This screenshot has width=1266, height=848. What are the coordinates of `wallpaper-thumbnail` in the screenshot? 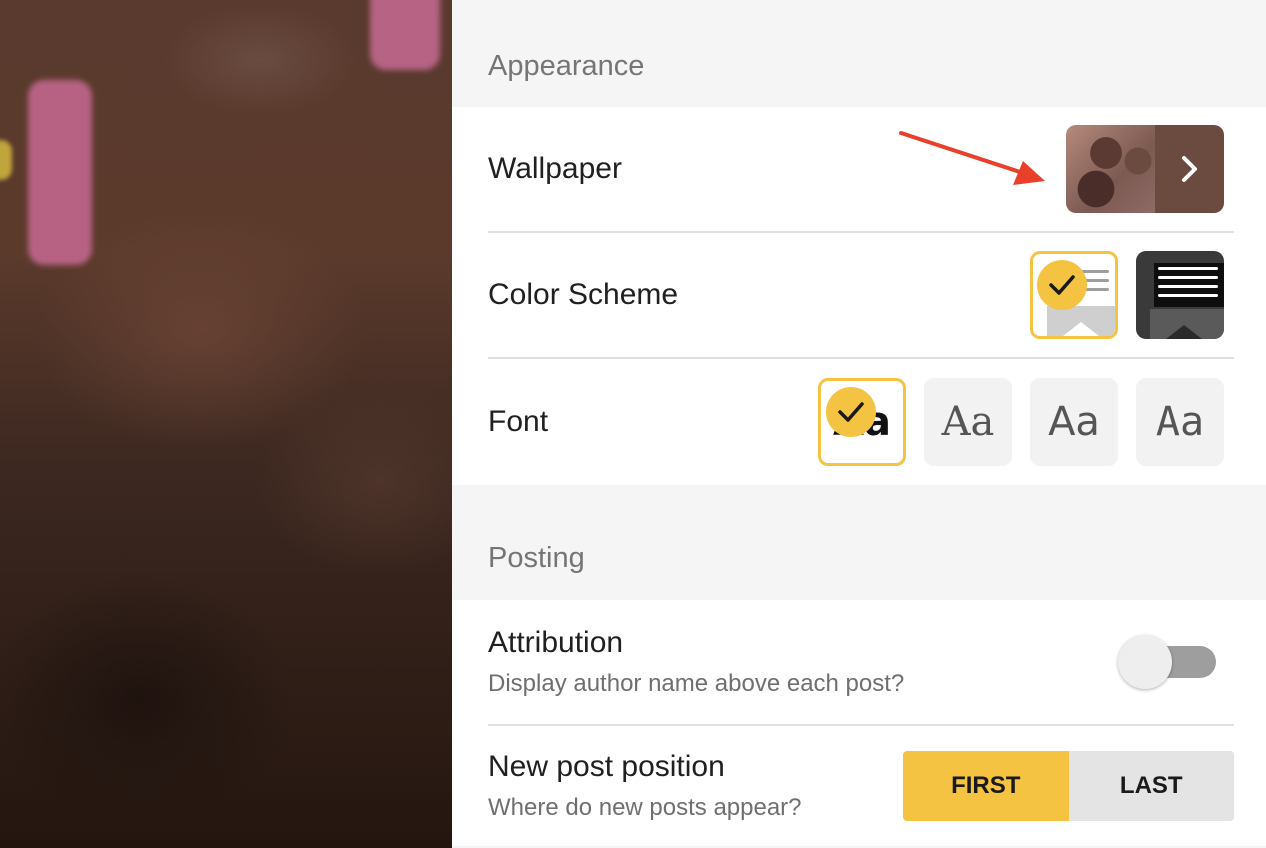 It's located at (1110, 169).